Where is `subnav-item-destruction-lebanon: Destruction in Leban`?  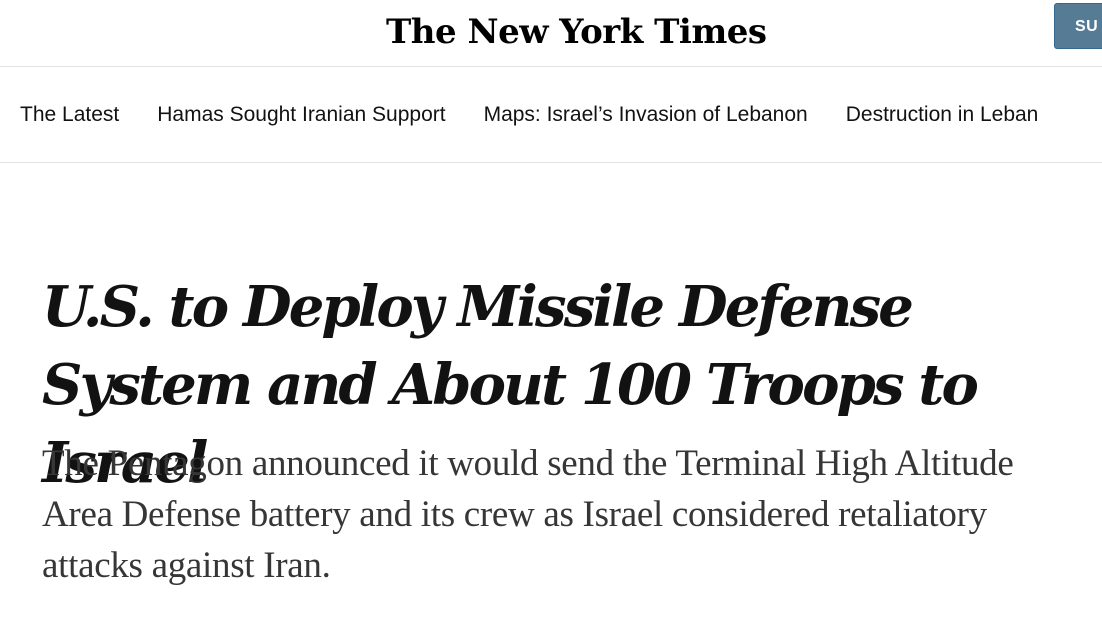 subnav-item-destruction-lebanon: Destruction in Leban is located at coordinates (942, 115).